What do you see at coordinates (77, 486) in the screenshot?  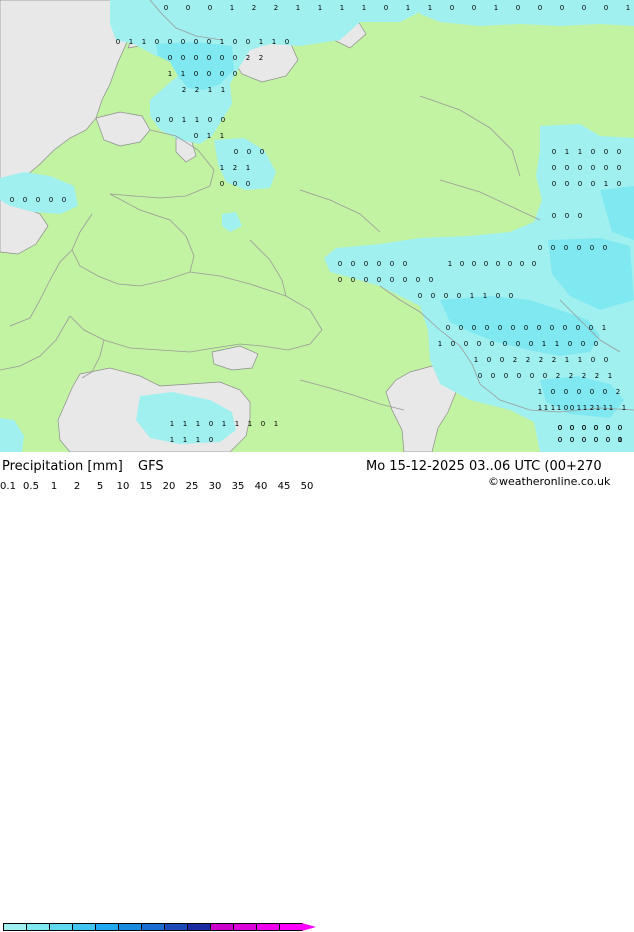 I see `scale-tick-label: 2` at bounding box center [77, 486].